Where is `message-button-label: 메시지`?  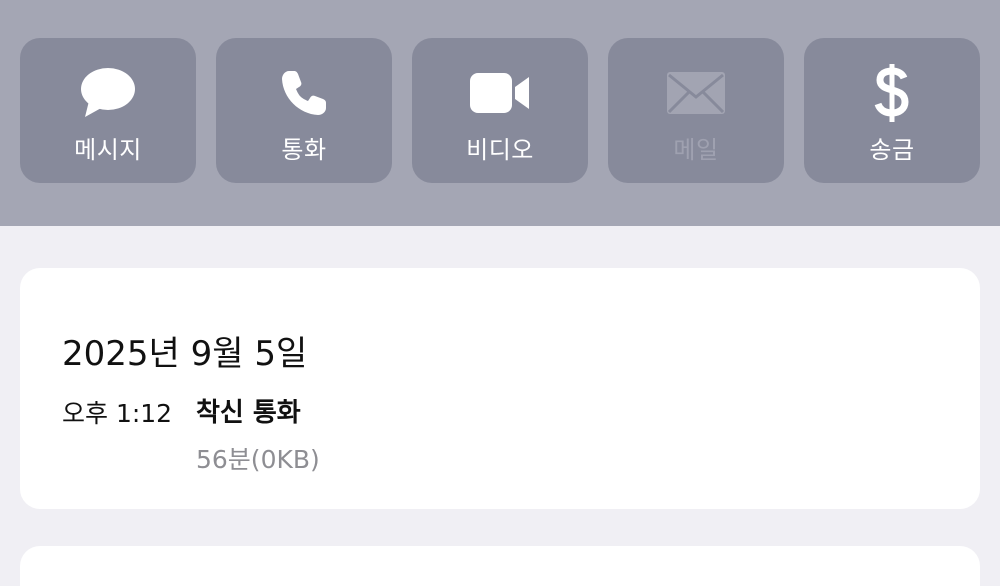 message-button-label: 메시지 is located at coordinates (108, 150).